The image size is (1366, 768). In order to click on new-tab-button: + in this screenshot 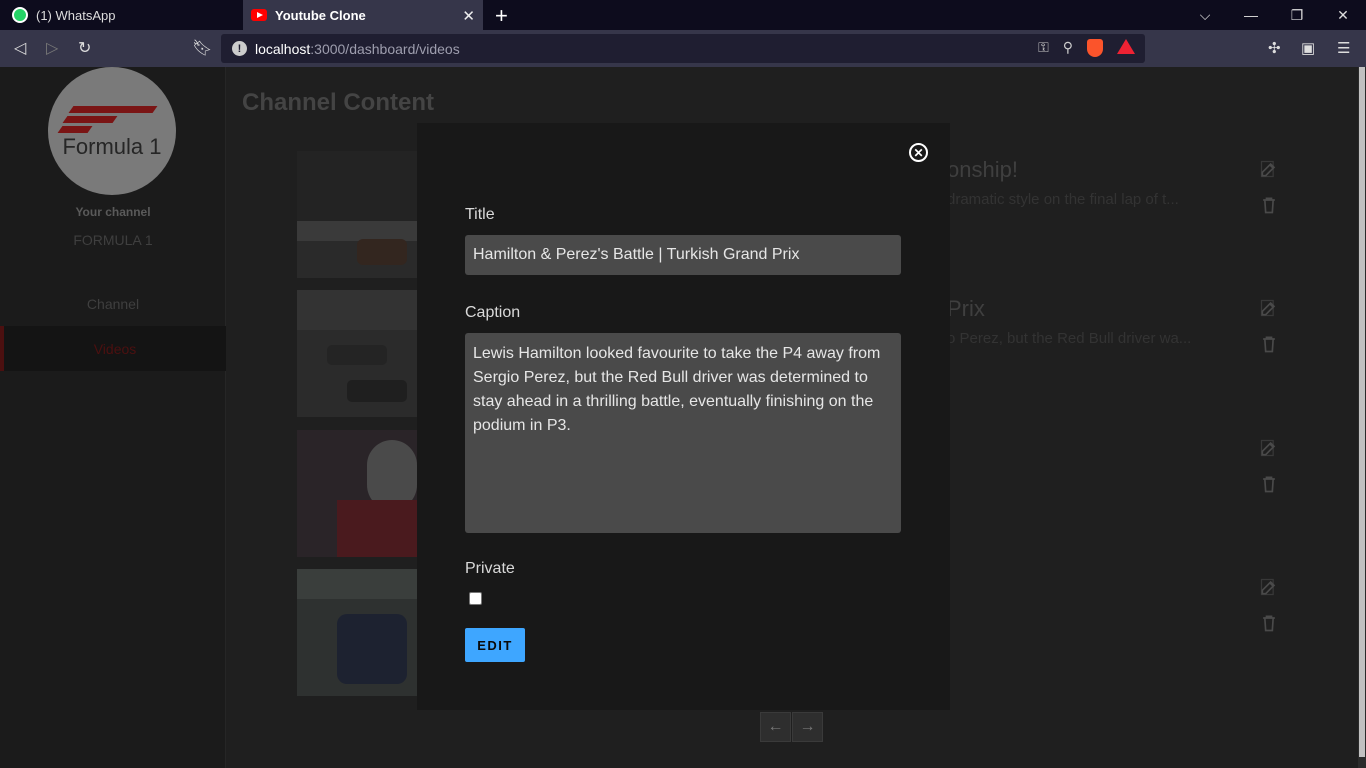, I will do `click(501, 16)`.